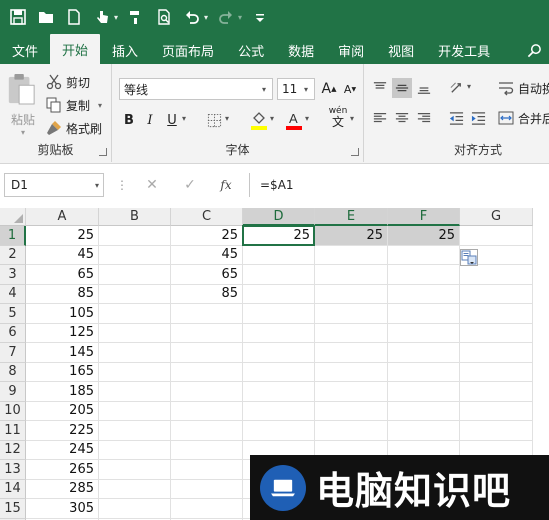 The image size is (549, 520). Describe the element at coordinates (150, 120) in the screenshot. I see `italic-button: I` at that location.